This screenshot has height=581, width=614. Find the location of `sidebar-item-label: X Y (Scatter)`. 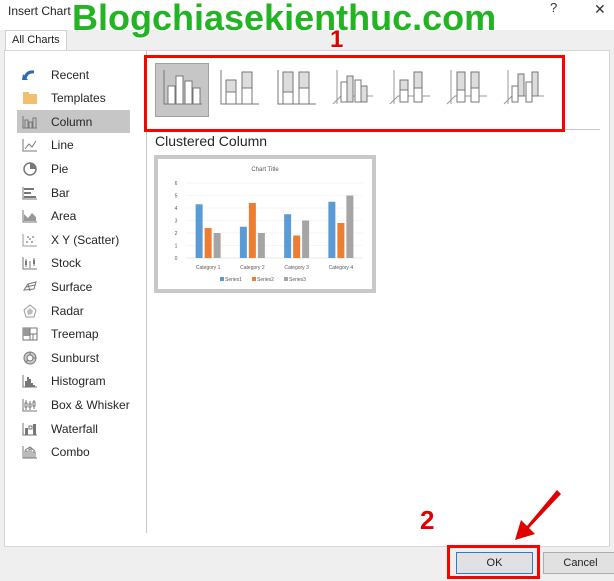

sidebar-item-label: X Y (Scatter) is located at coordinates (85, 239).